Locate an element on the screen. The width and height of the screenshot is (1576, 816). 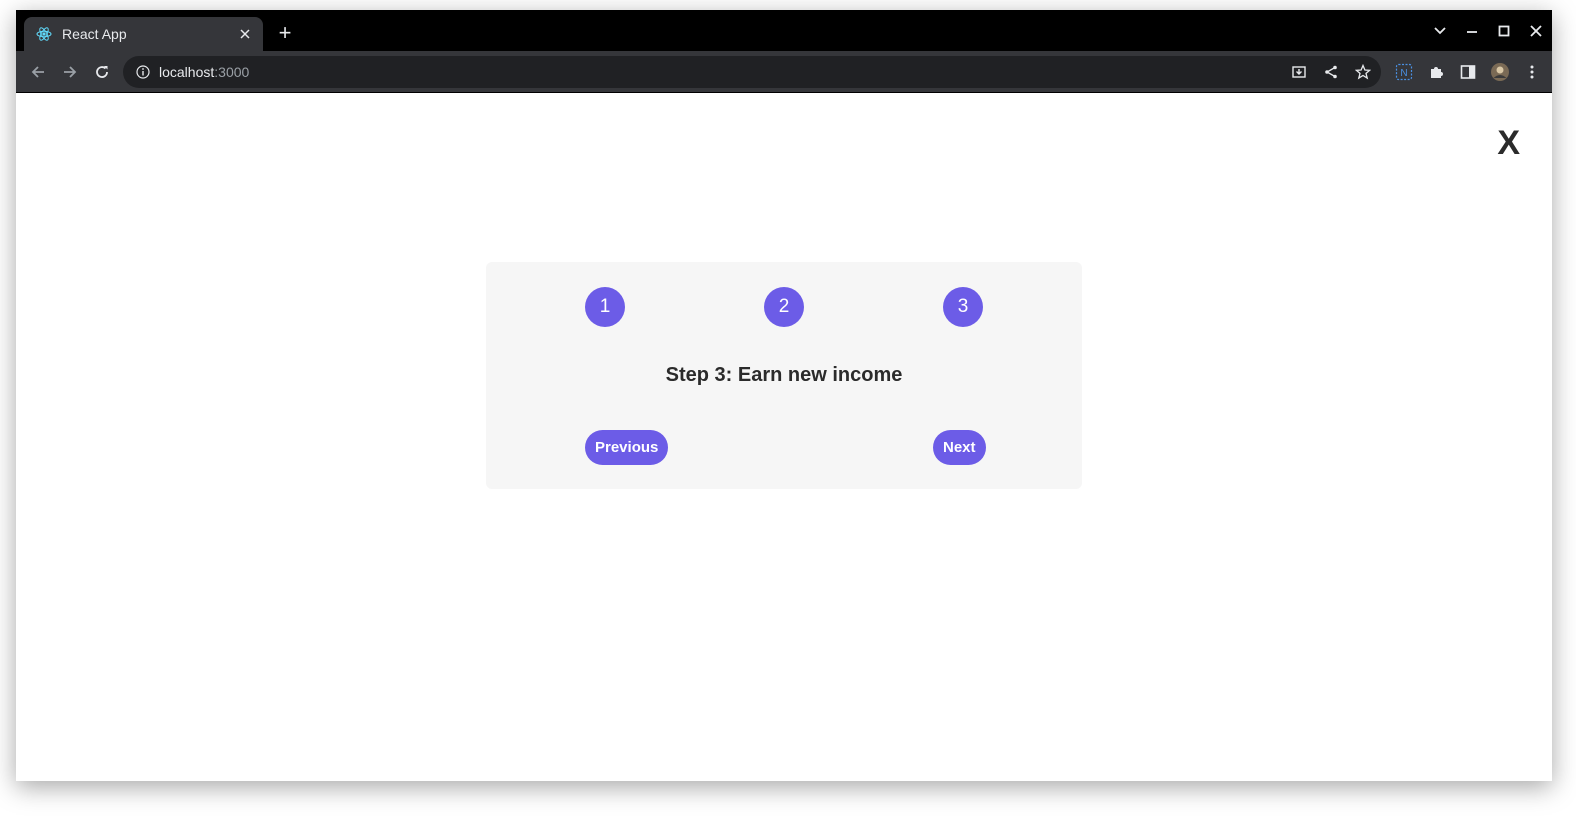
share-icon is located at coordinates (1331, 72).